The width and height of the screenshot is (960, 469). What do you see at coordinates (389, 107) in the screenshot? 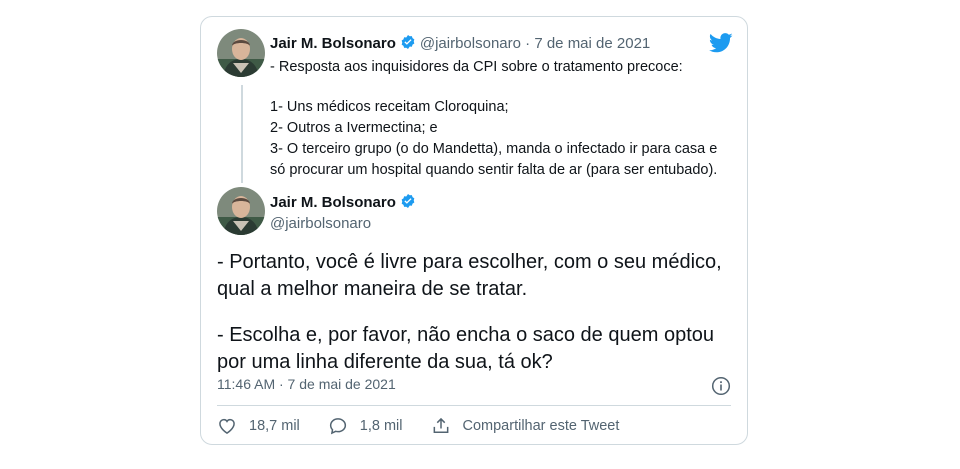
I see `parent-line: 1- Uns médicos receitam Cloroquina;` at bounding box center [389, 107].